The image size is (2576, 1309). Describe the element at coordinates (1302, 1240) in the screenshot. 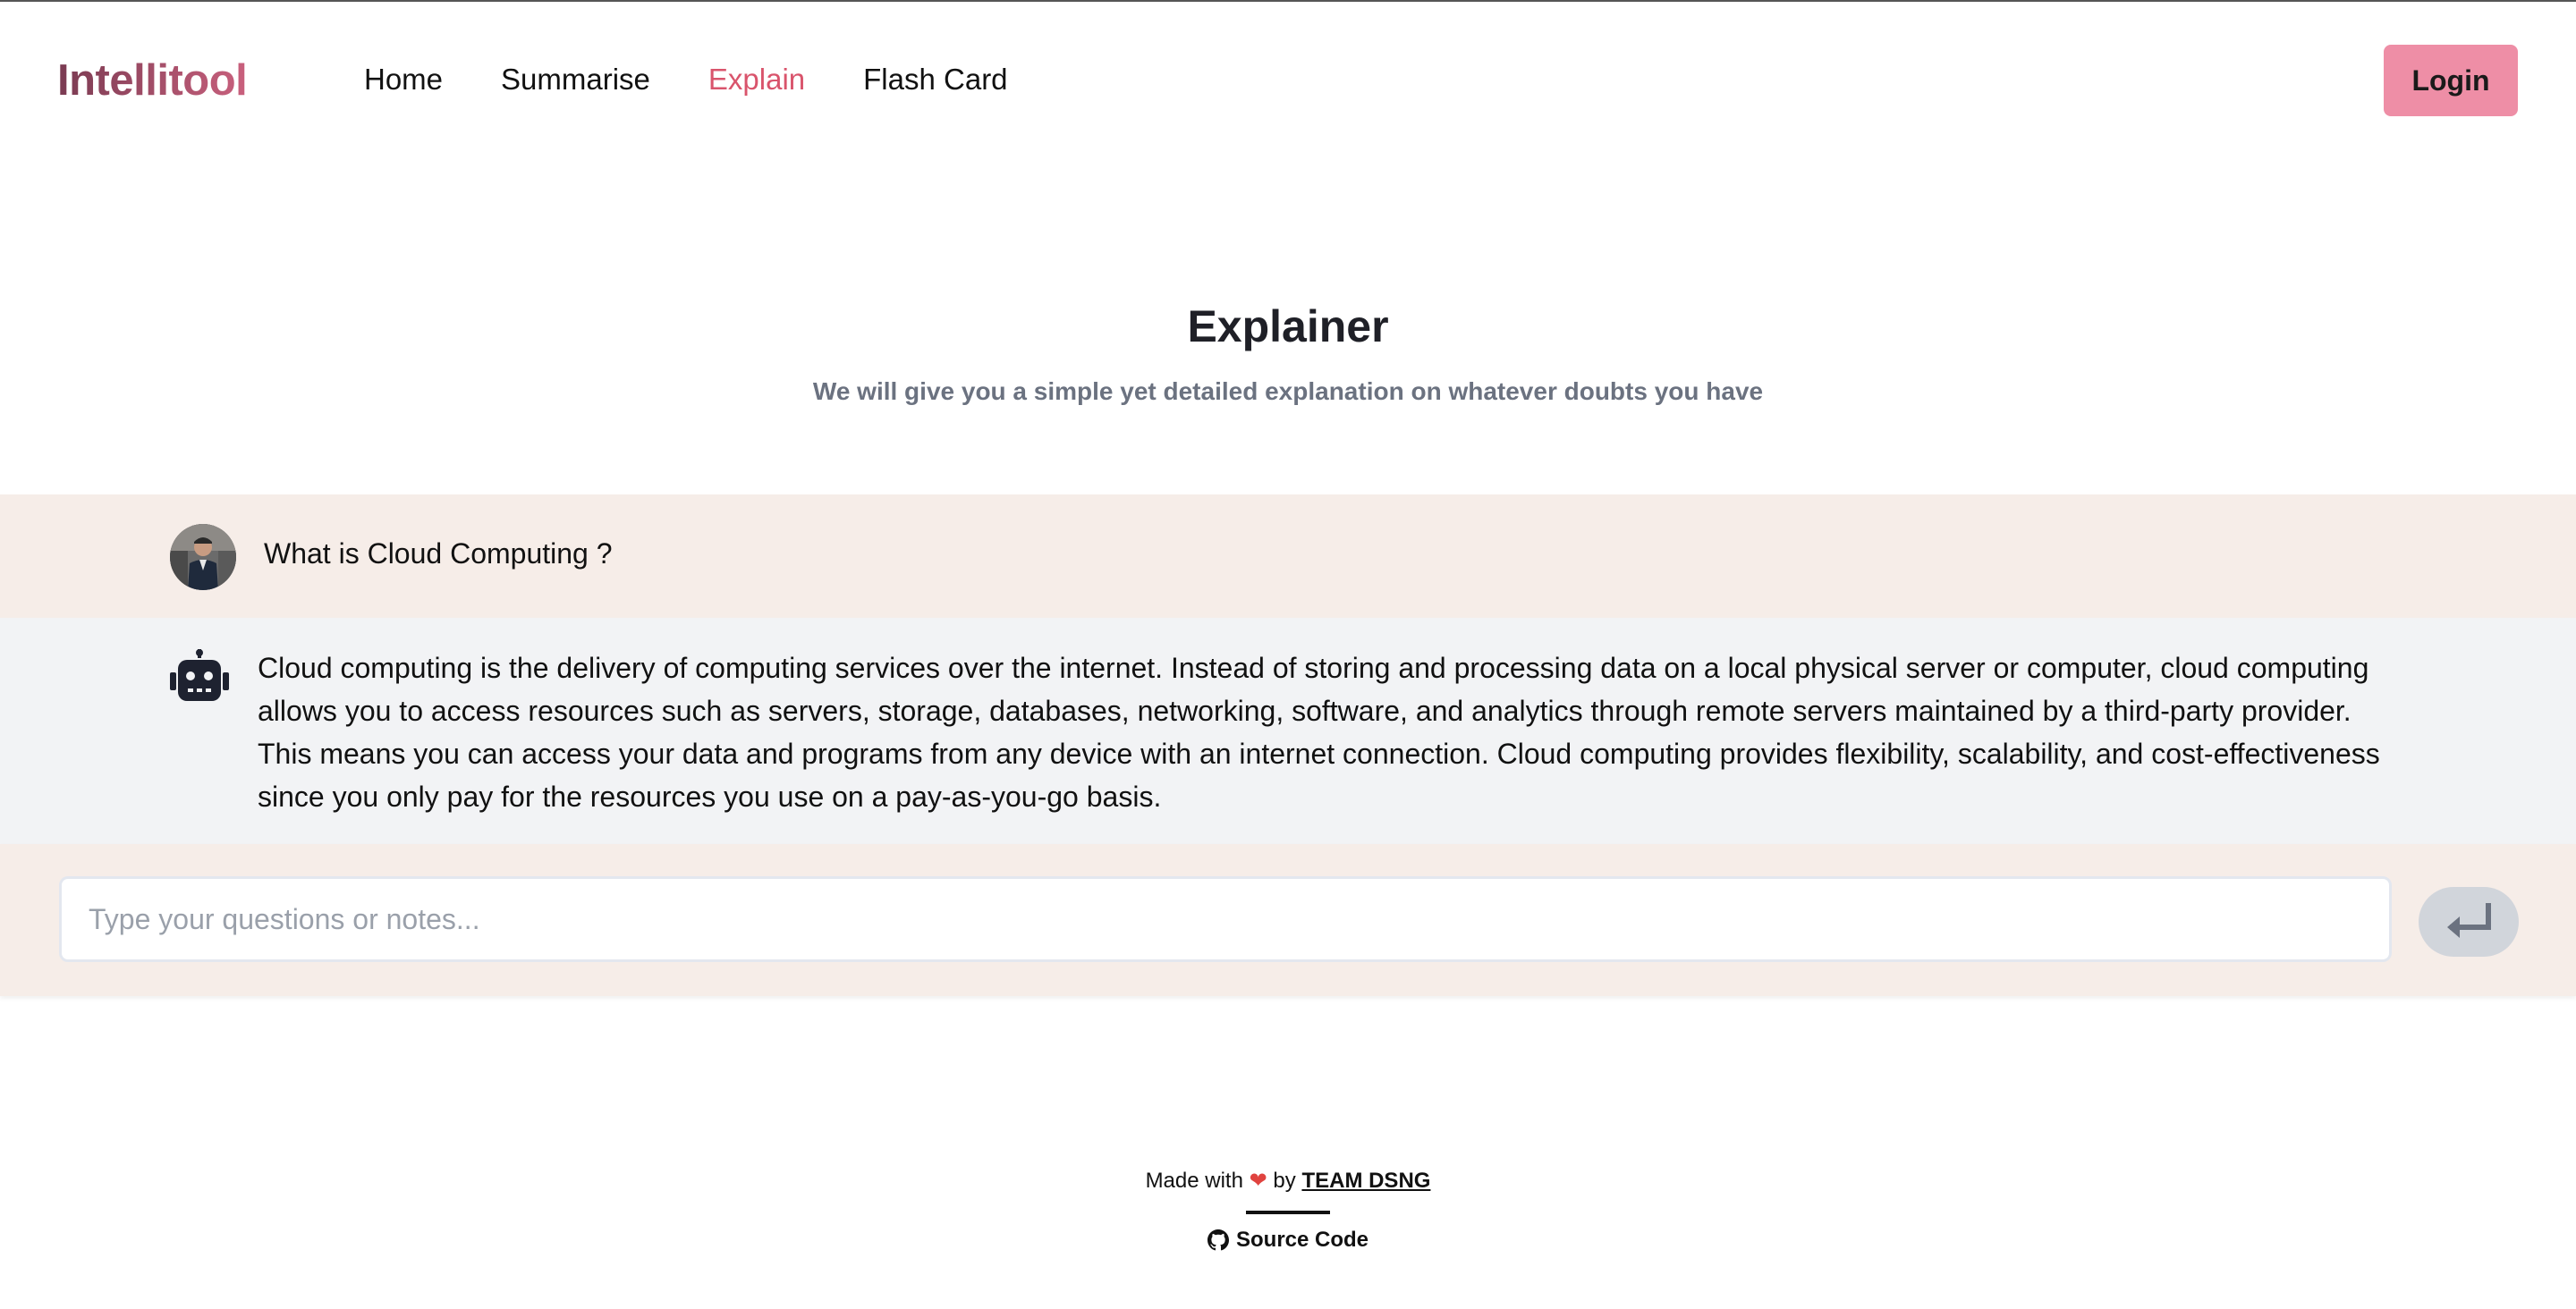

I see `source-code-label: Source Code` at that location.